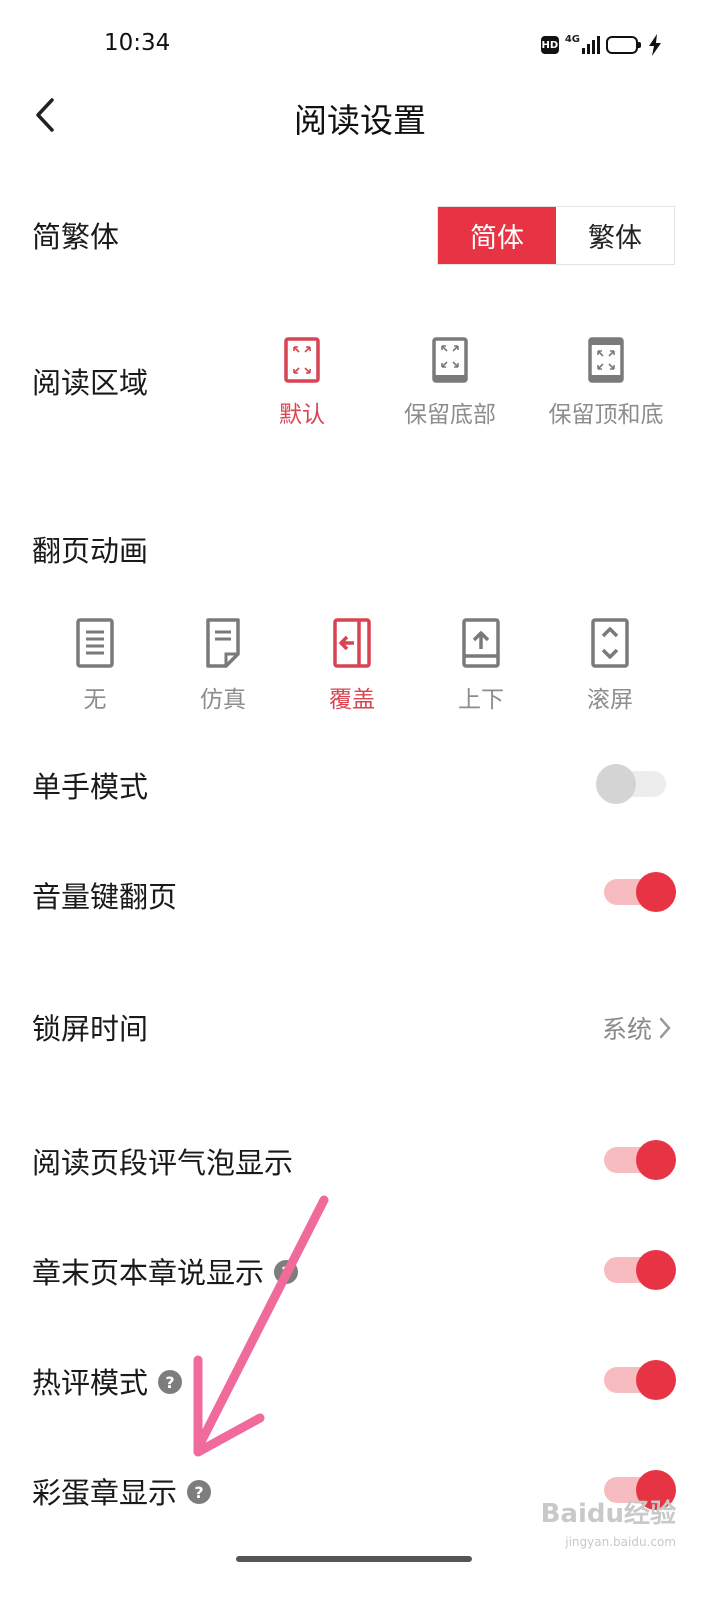 Image resolution: width=720 pixels, height=1600 pixels. I want to click on animation-simulation-label: 仿真, so click(223, 700).